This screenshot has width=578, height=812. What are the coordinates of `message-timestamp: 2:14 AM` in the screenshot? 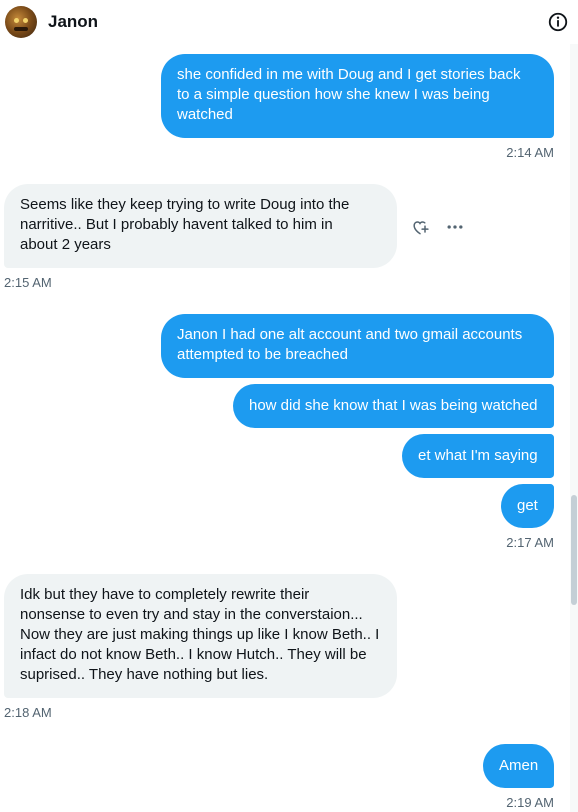 It's located at (530, 152).